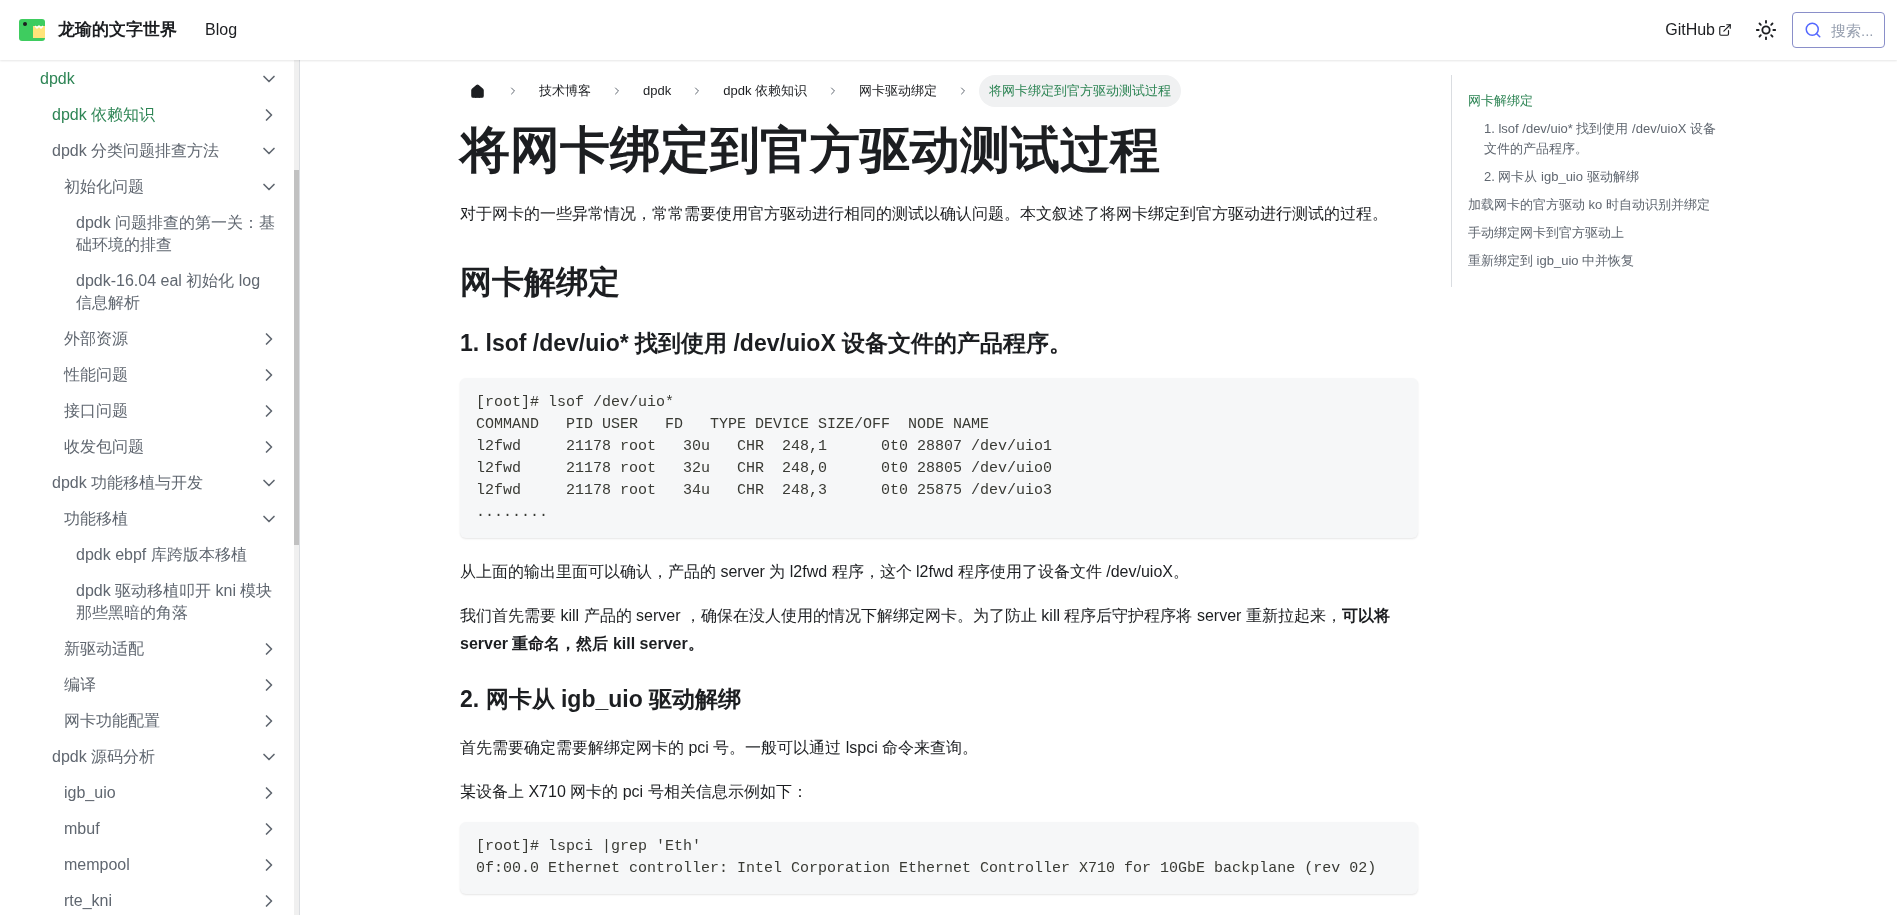 Image resolution: width=1897 pixels, height=915 pixels. I want to click on sun-icon, so click(1766, 30).